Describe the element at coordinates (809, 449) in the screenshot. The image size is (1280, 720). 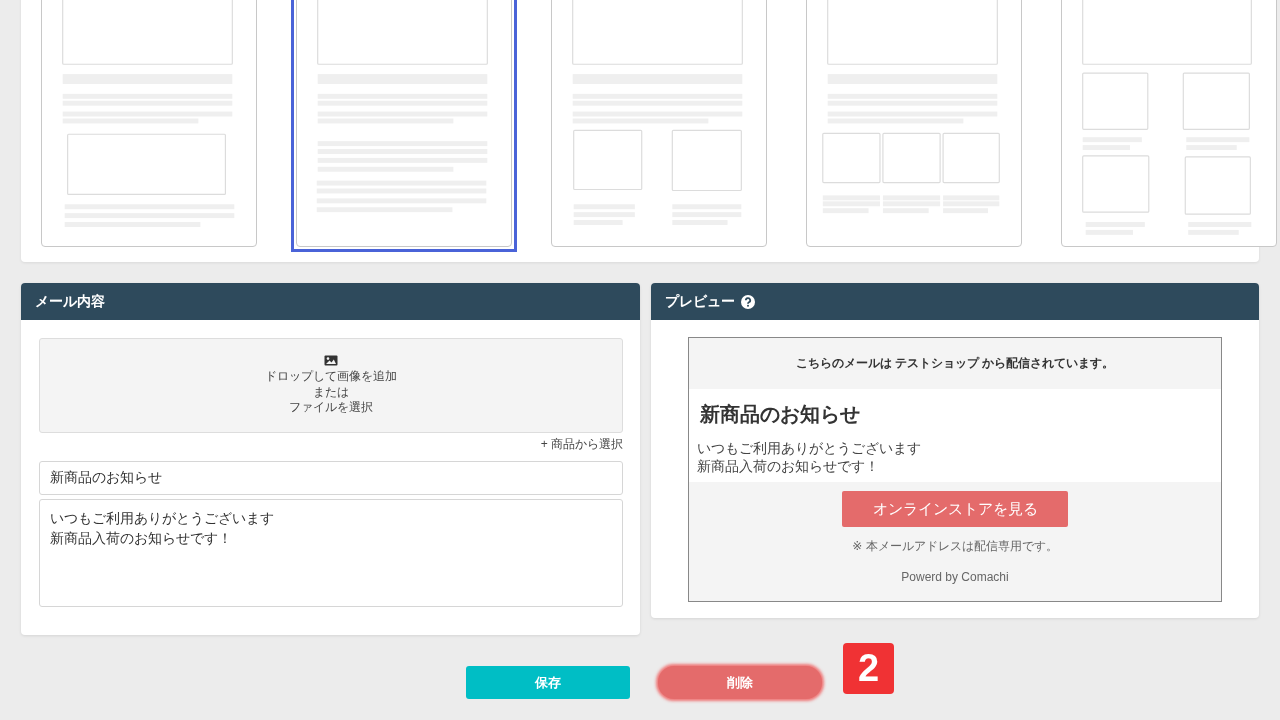
I see `email-body-line: いつもご利用ありがとうございます` at that location.